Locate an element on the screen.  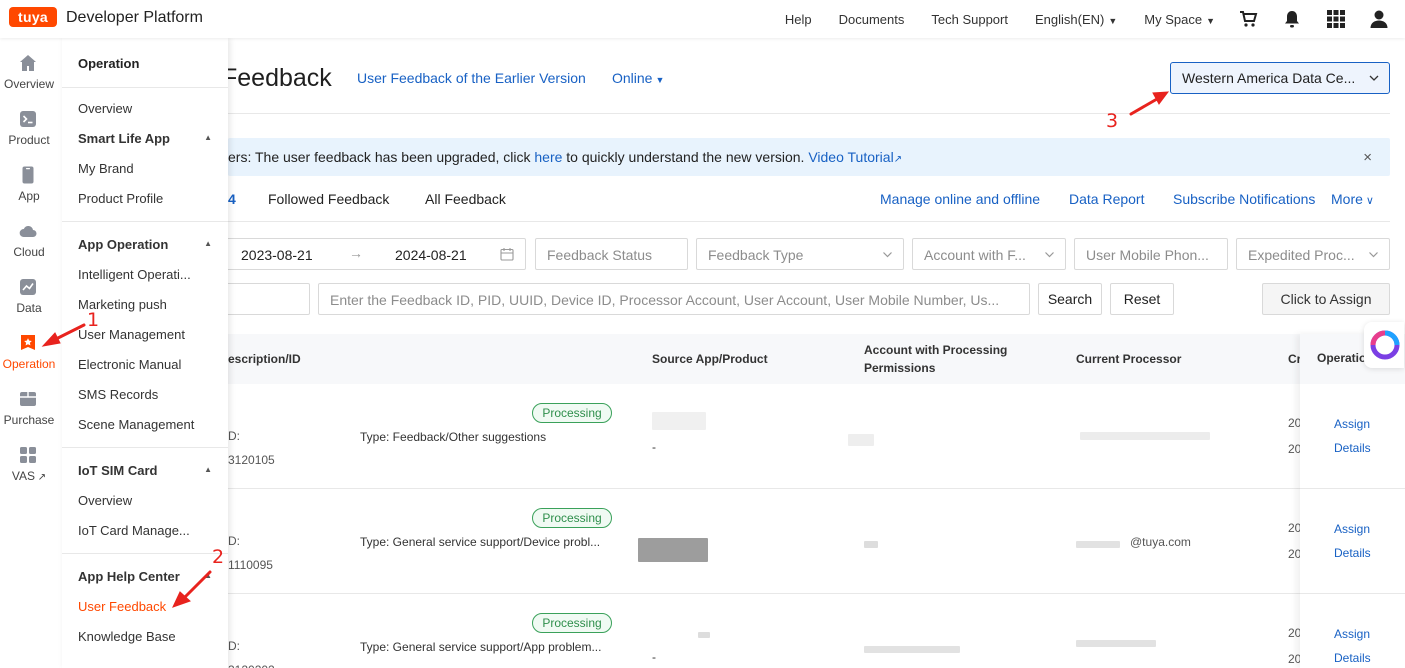
annotation-label-3: 3 is located at coordinates (1112, 121).